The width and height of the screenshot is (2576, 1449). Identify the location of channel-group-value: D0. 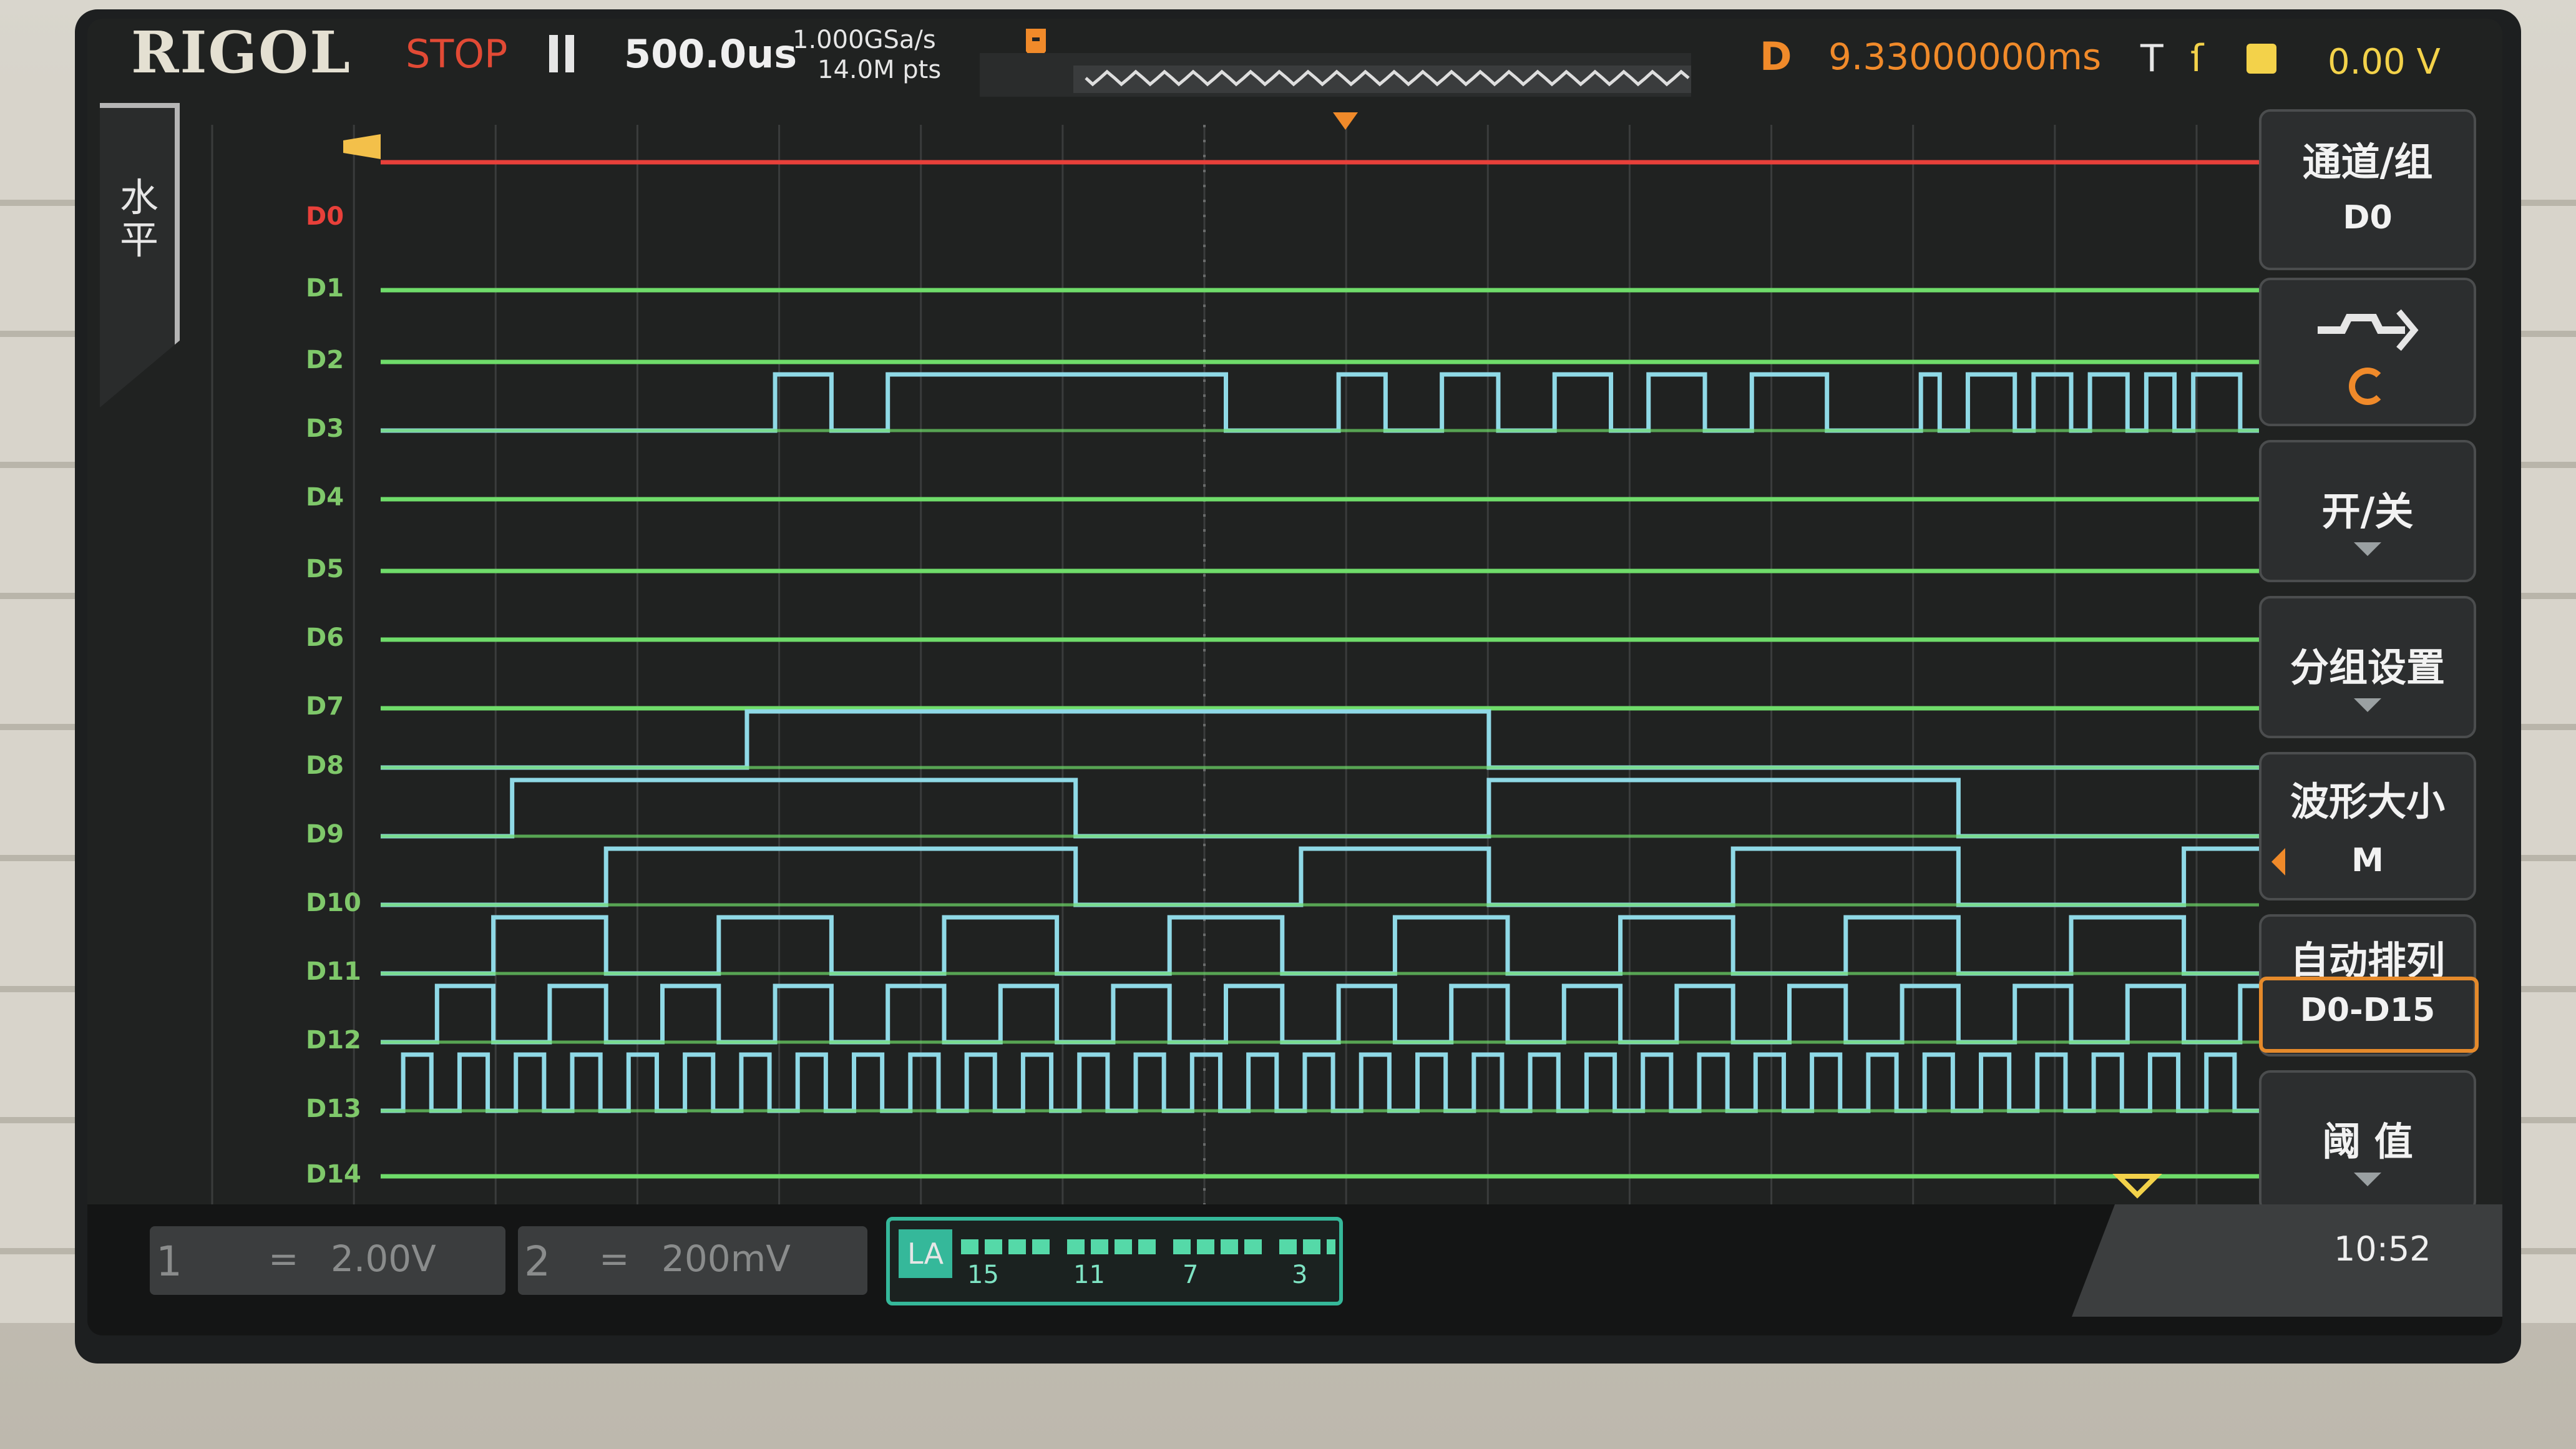
(2368, 218).